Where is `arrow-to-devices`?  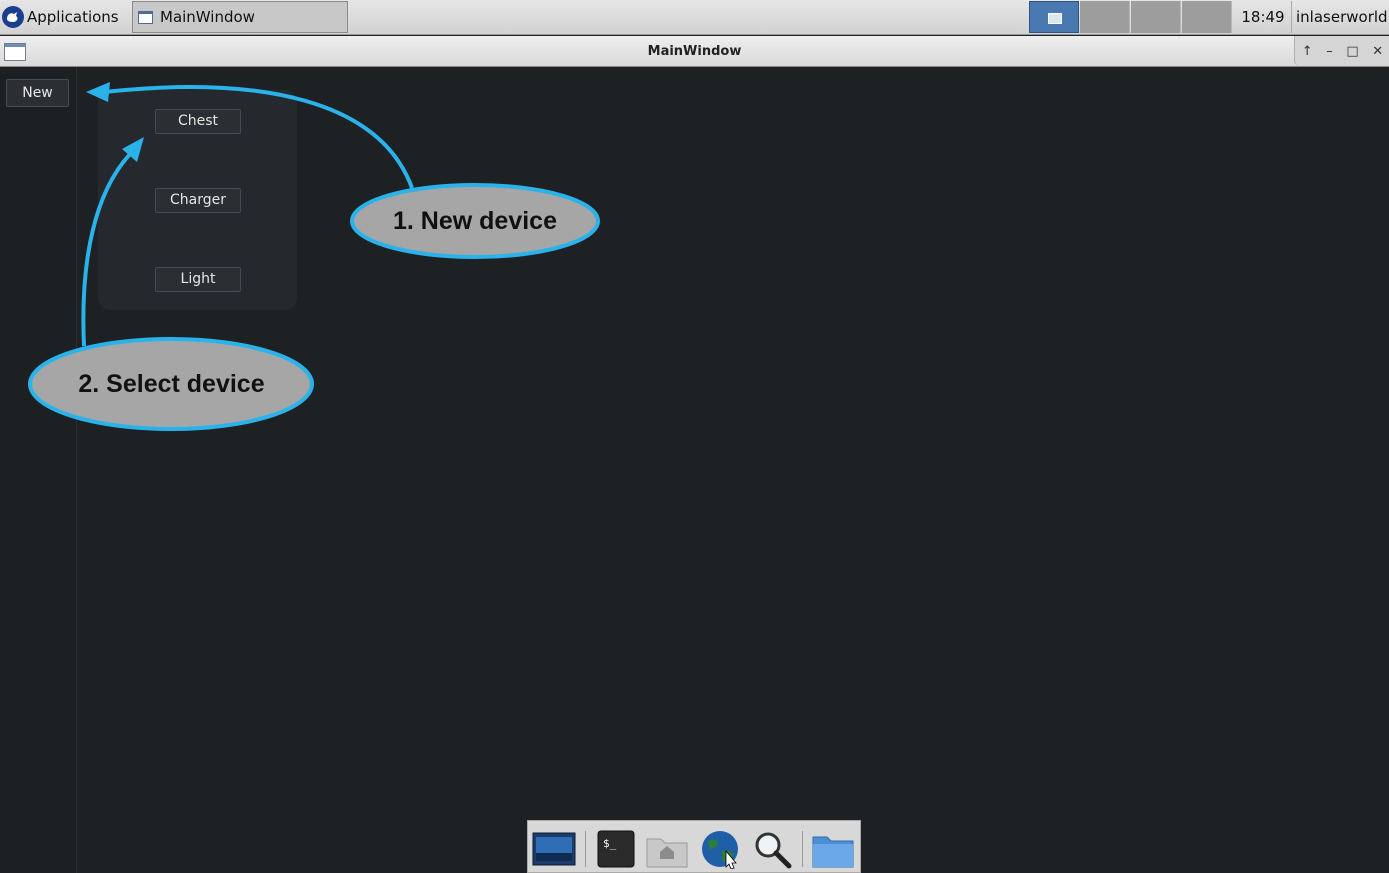 arrow-to-devices is located at coordinates (107, 248).